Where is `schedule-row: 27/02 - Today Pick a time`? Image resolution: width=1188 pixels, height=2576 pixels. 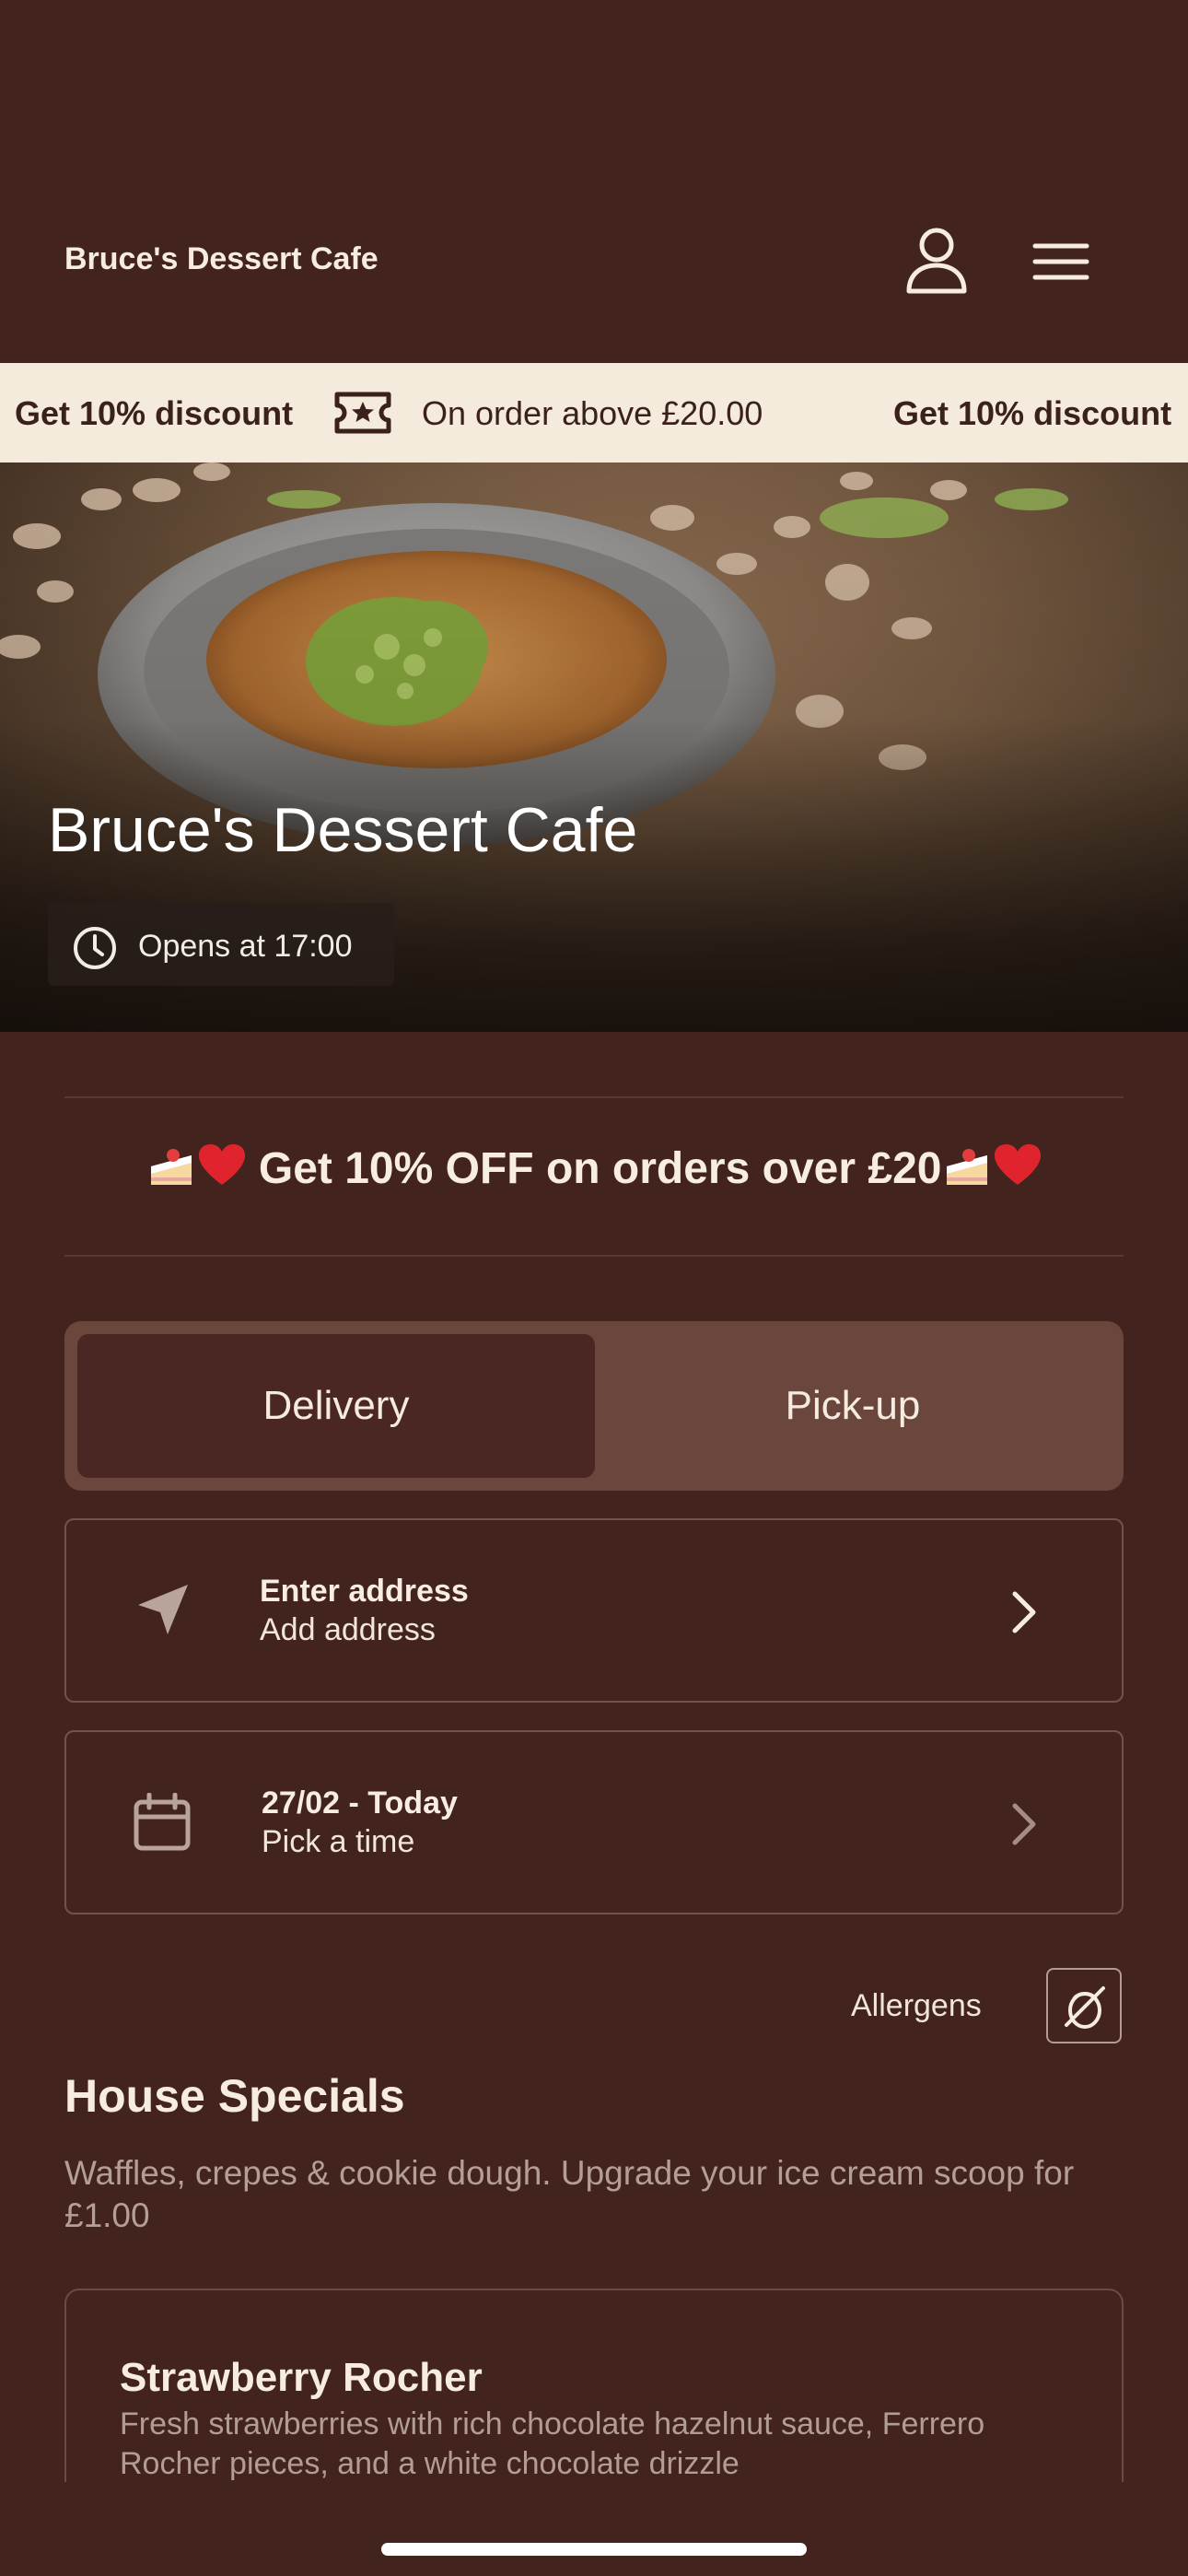
schedule-row: 27/02 - Today Pick a time is located at coordinates (594, 1822).